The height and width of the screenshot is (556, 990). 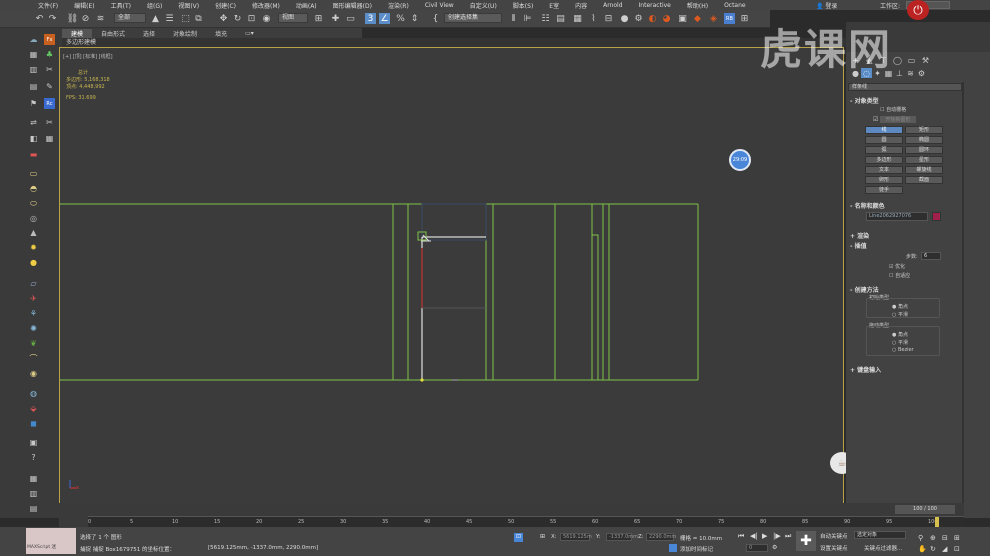 I want to click on shape-helix-button: 螺旋线, so click(x=924, y=170).